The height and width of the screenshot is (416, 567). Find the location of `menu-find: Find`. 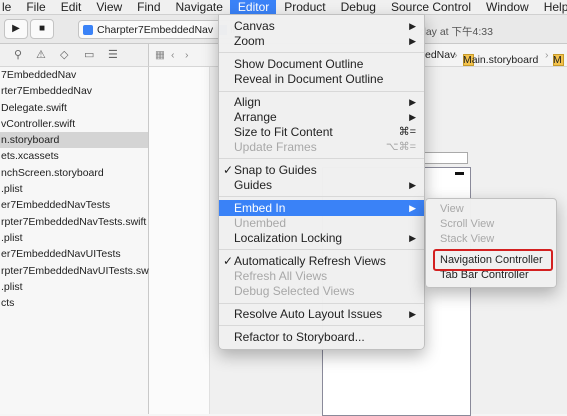

menu-find: Find is located at coordinates (148, 7).